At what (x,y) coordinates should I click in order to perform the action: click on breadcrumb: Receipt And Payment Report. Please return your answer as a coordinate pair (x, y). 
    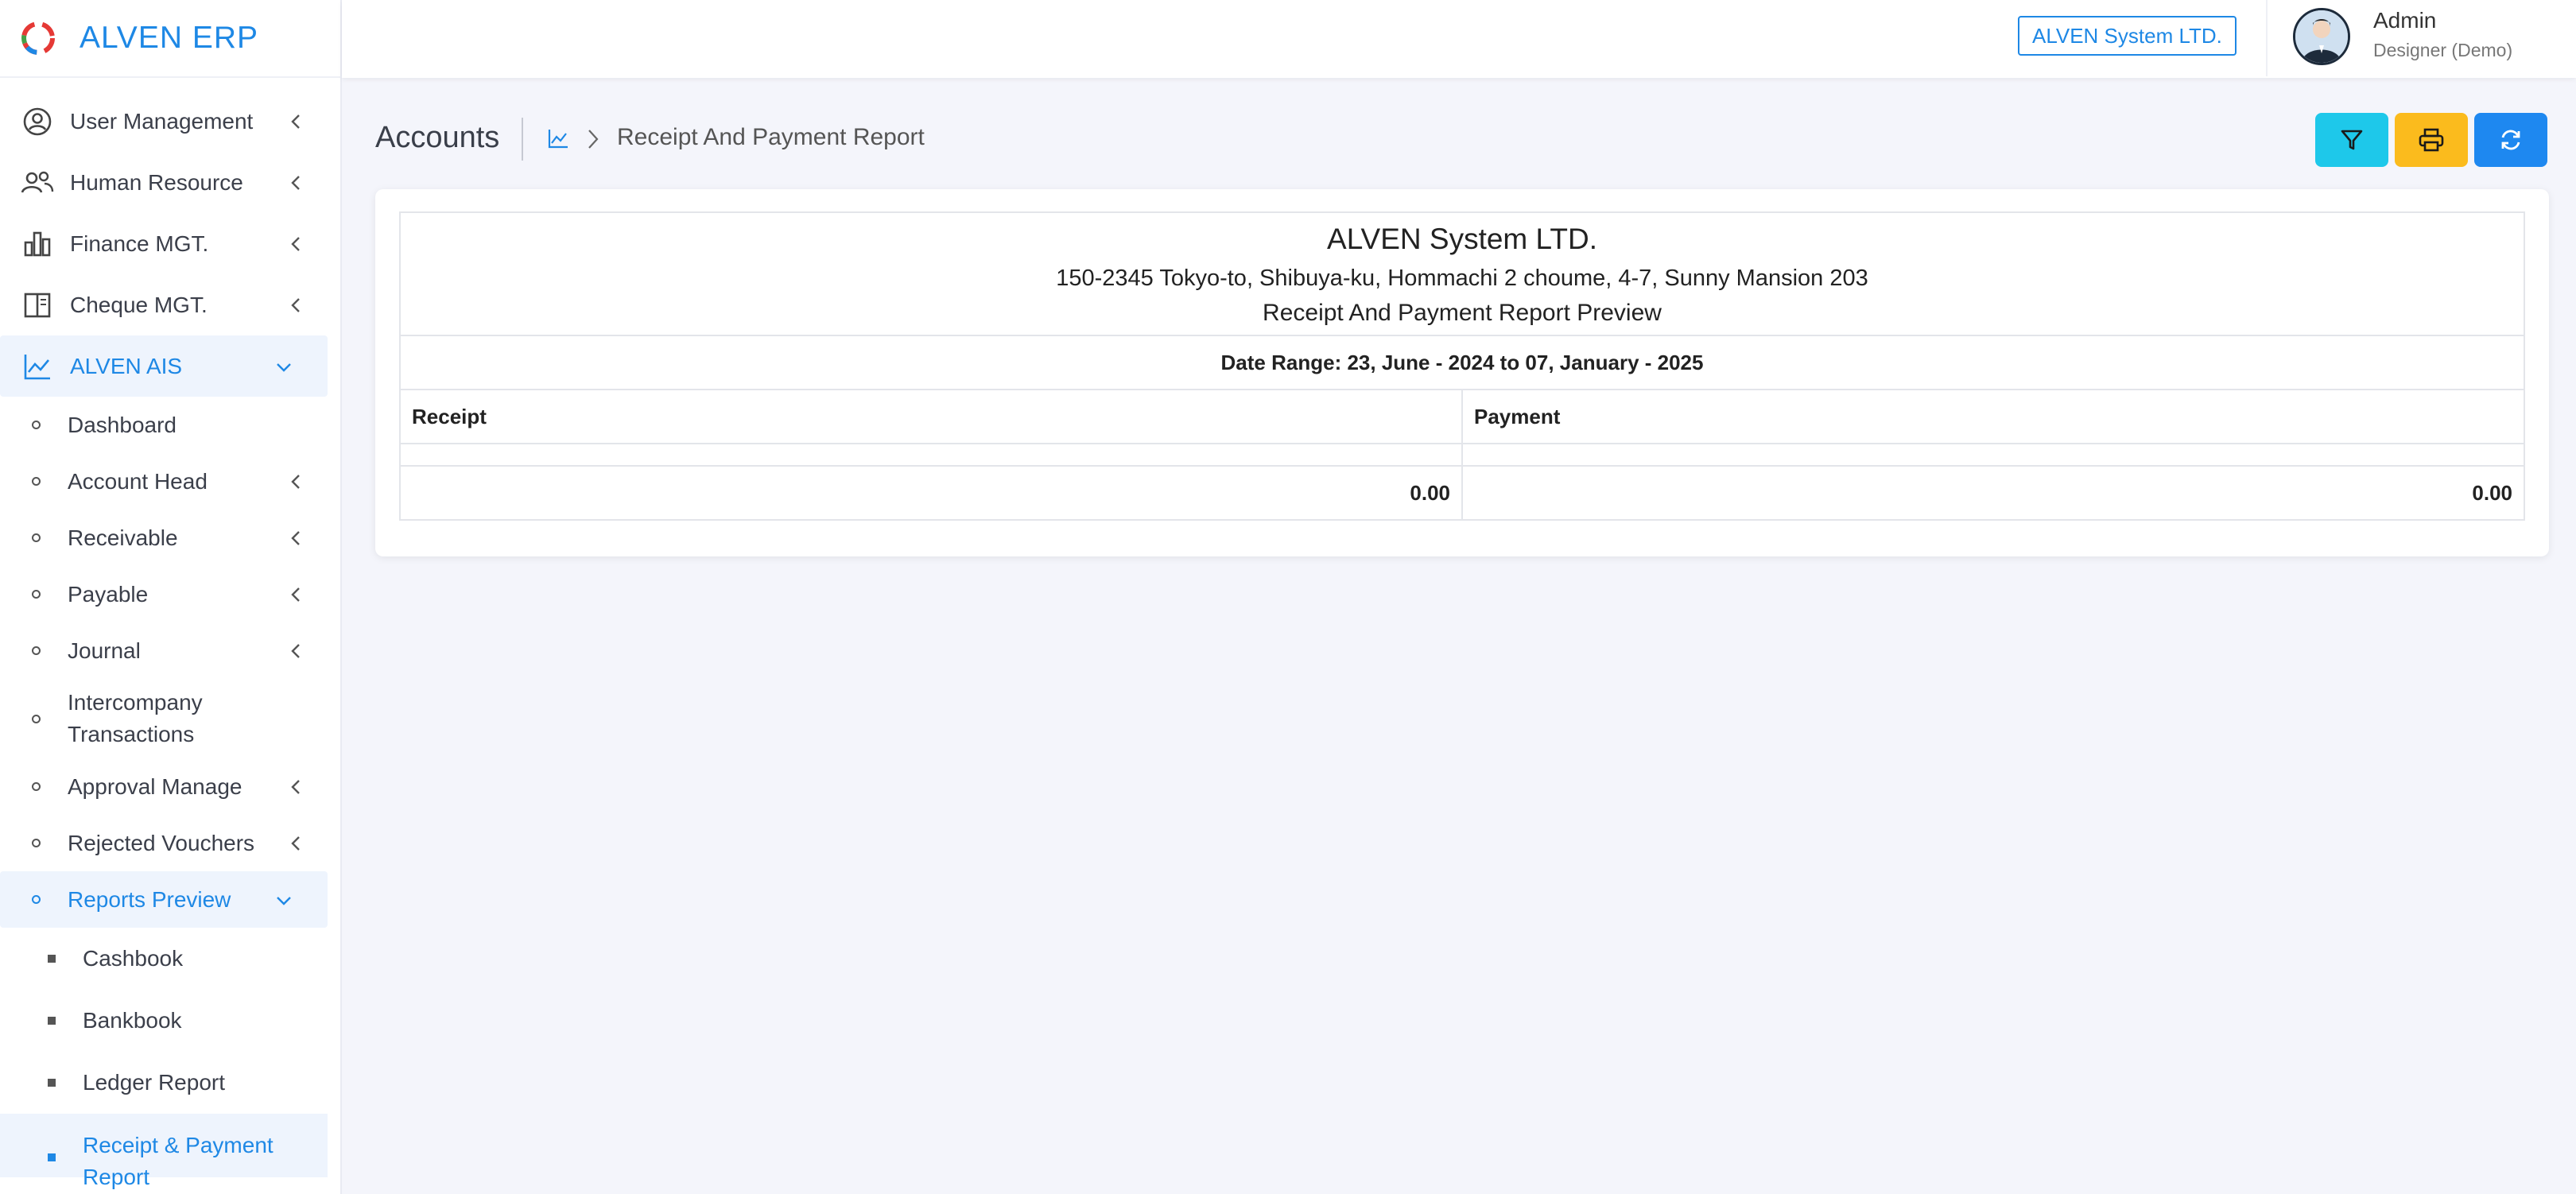
    Looking at the image, I should click on (771, 137).